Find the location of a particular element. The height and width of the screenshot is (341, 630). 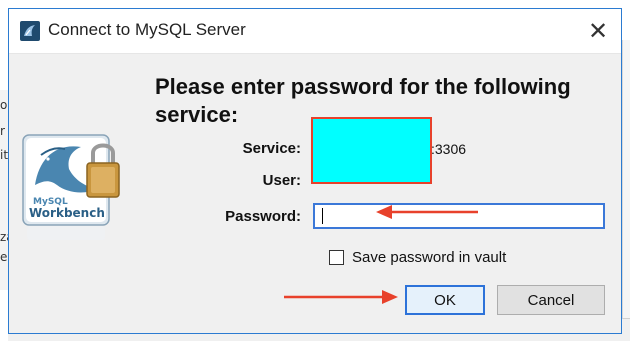

close-button: ✕ is located at coordinates (598, 31).